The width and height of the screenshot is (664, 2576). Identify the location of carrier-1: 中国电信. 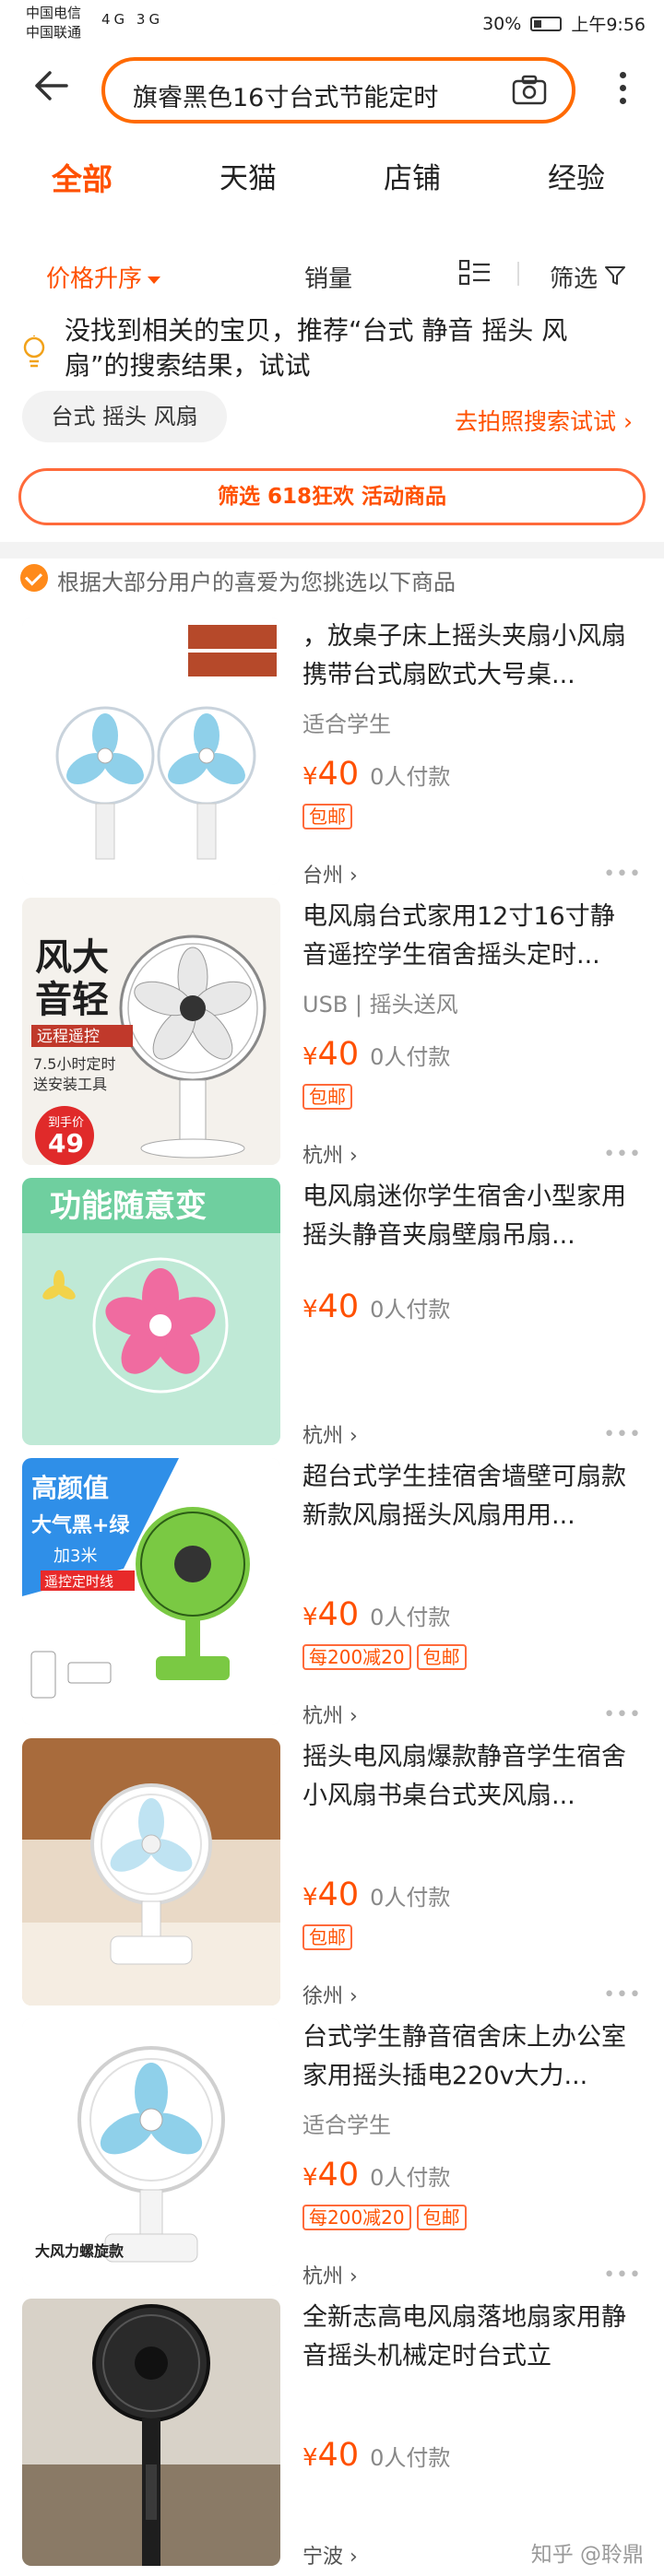
(54, 13).